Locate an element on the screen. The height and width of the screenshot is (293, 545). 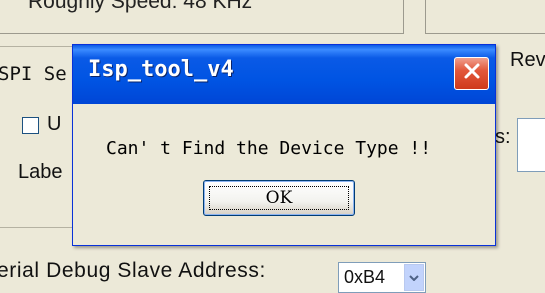
ok-button: OK is located at coordinates (279, 198).